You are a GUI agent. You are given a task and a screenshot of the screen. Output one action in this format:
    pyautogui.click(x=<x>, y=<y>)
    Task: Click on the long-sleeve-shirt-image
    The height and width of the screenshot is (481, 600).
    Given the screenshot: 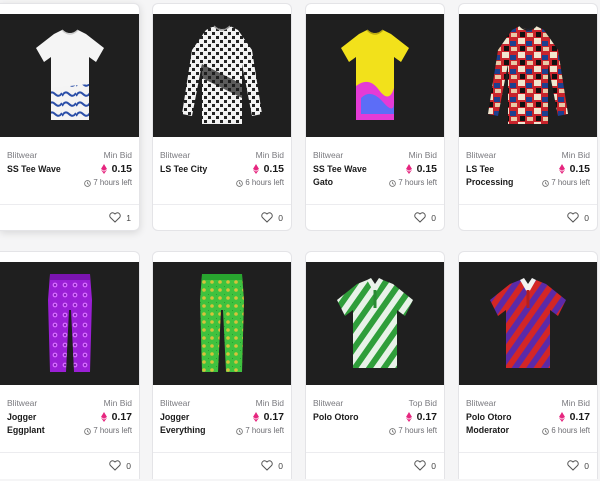 What is the action you would take?
    pyautogui.click(x=222, y=74)
    